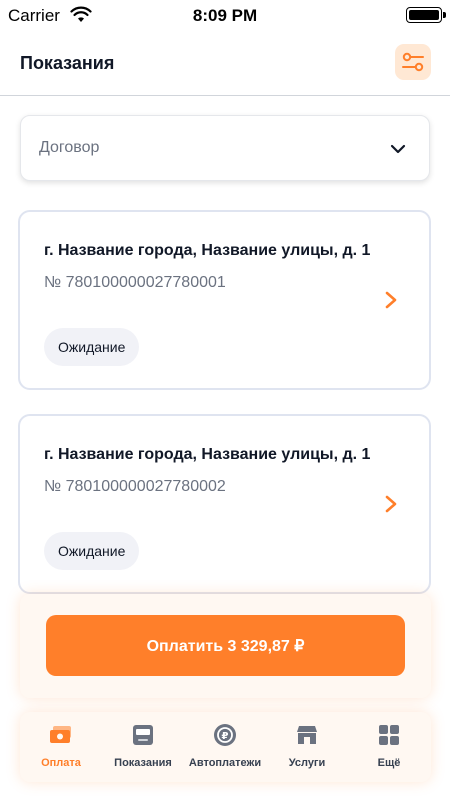 This screenshot has height=800, width=450. I want to click on tab-readings: Показания, so click(143, 747).